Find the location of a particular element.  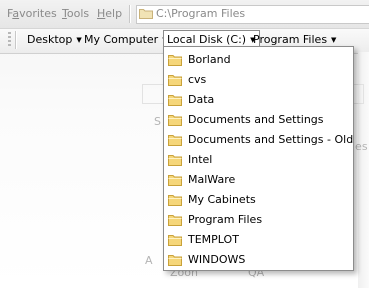

dropdown-item: Documents and Settings - Old is located at coordinates (259, 140).